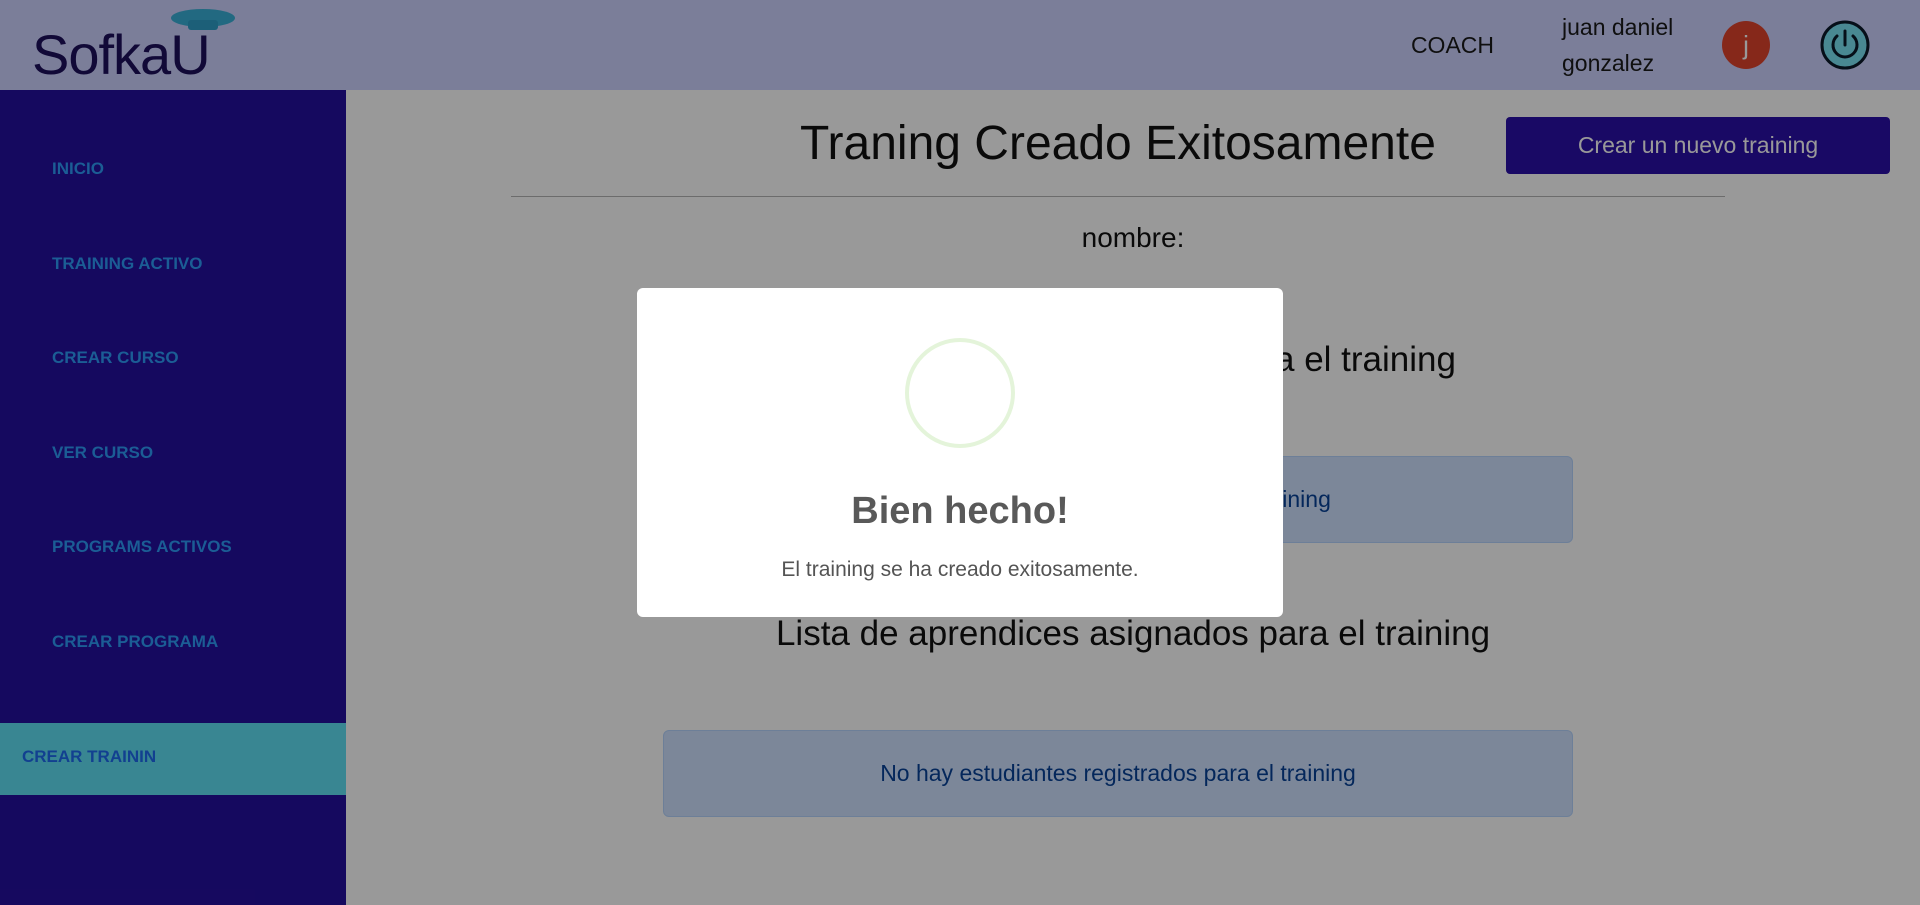 This screenshot has height=905, width=1920. I want to click on modal-title: Bien hecho!, so click(960, 511).